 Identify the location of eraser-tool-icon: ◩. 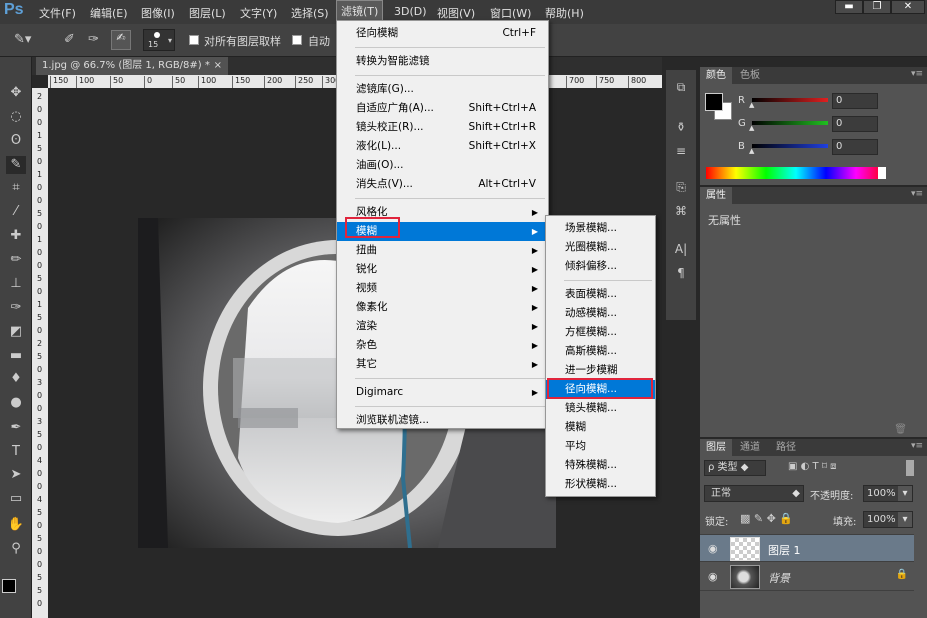
(16, 332).